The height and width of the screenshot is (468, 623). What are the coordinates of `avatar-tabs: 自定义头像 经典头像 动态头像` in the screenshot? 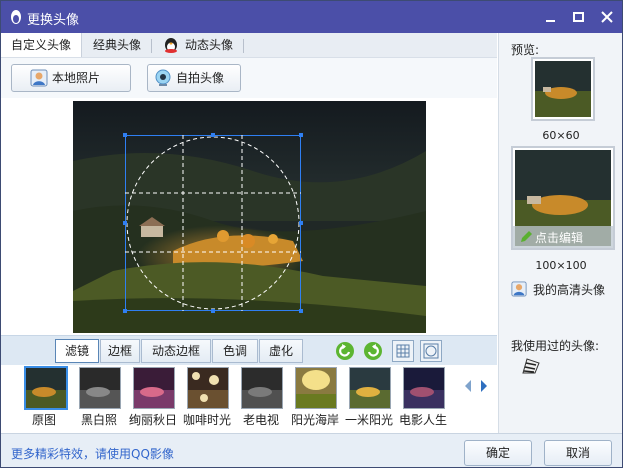 It's located at (249, 45).